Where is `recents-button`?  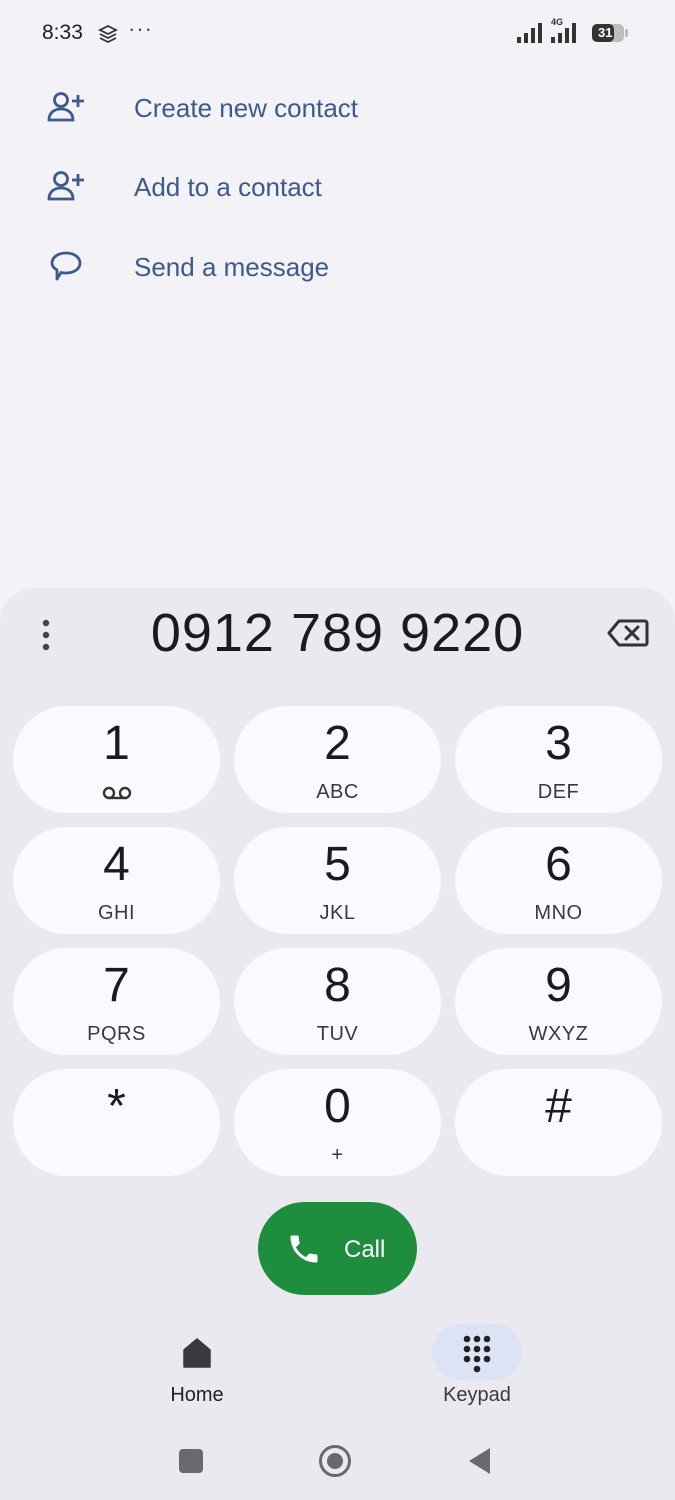
recents-button is located at coordinates (191, 1461).